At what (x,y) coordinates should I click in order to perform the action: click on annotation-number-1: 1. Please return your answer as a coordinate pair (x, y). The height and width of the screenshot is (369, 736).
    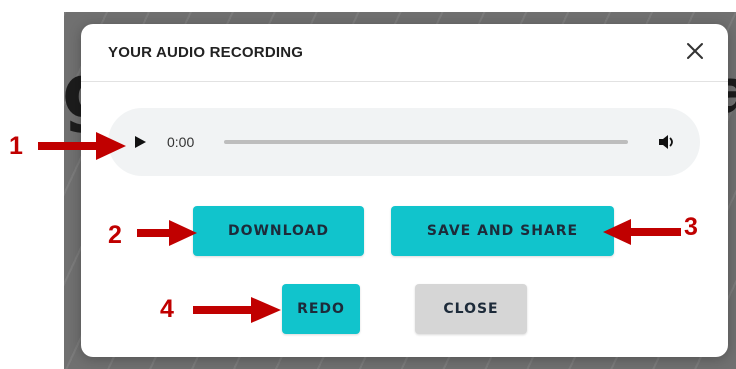
    Looking at the image, I should click on (16, 146).